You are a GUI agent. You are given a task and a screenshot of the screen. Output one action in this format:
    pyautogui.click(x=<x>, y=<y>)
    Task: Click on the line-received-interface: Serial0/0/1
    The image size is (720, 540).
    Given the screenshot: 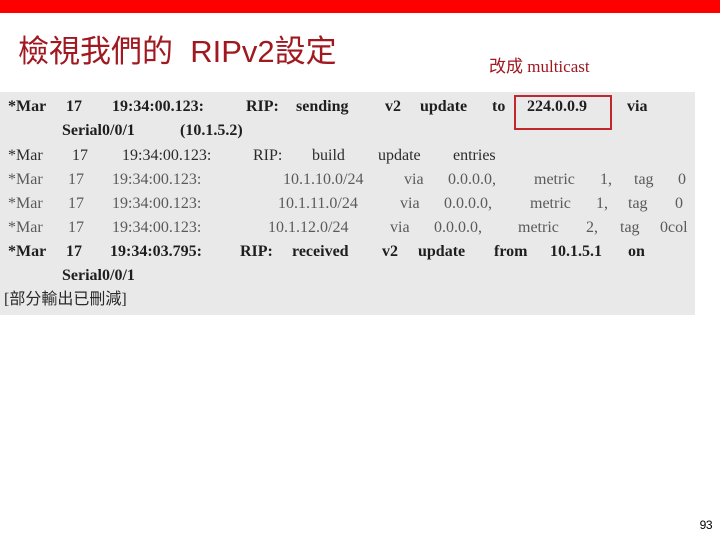 What is the action you would take?
    pyautogui.click(x=347, y=276)
    